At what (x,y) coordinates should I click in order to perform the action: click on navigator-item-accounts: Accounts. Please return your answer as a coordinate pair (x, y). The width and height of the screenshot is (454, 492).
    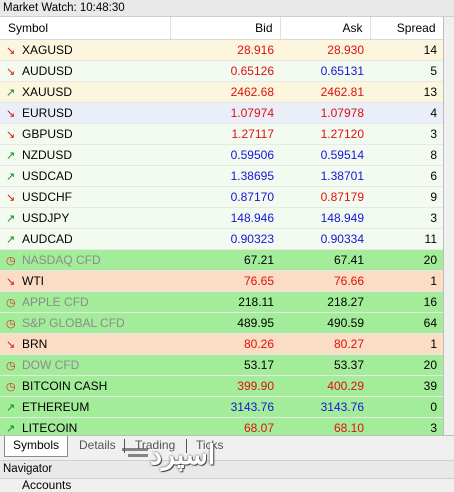
    Looking at the image, I should click on (46, 485).